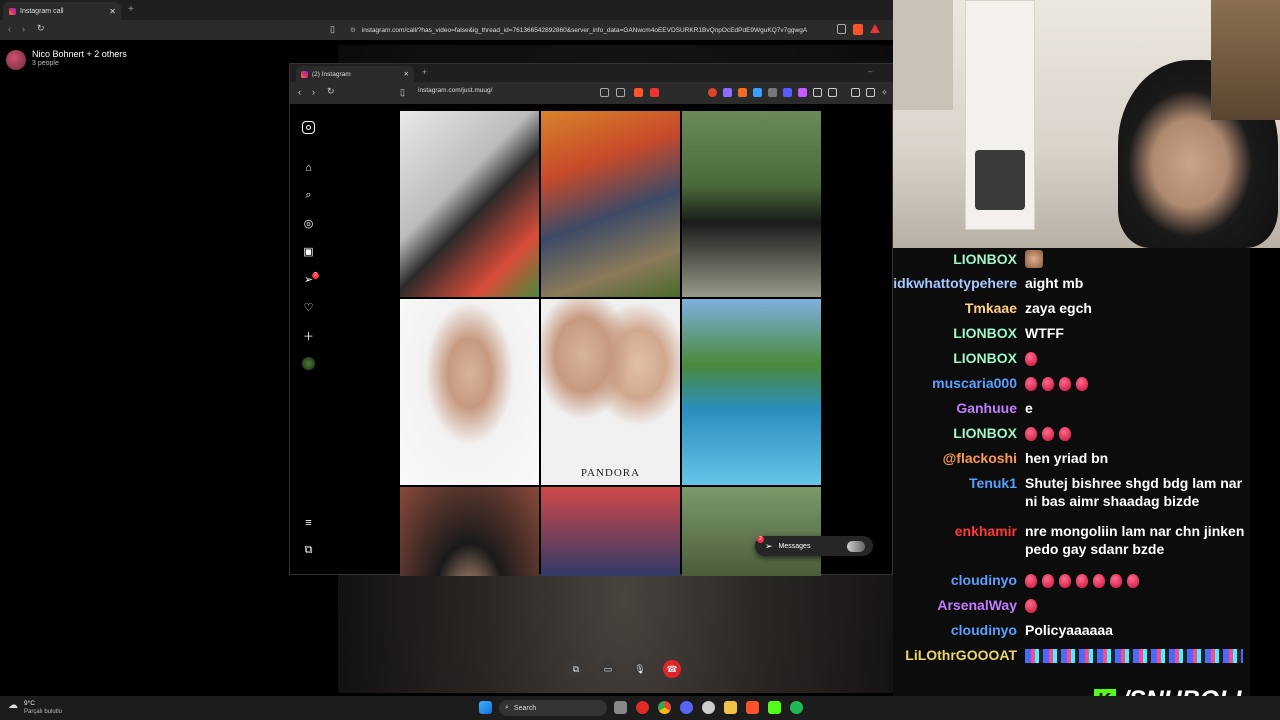 The height and width of the screenshot is (720, 1280). I want to click on inner-url-text: instagram.com/just.muug/, so click(455, 90).